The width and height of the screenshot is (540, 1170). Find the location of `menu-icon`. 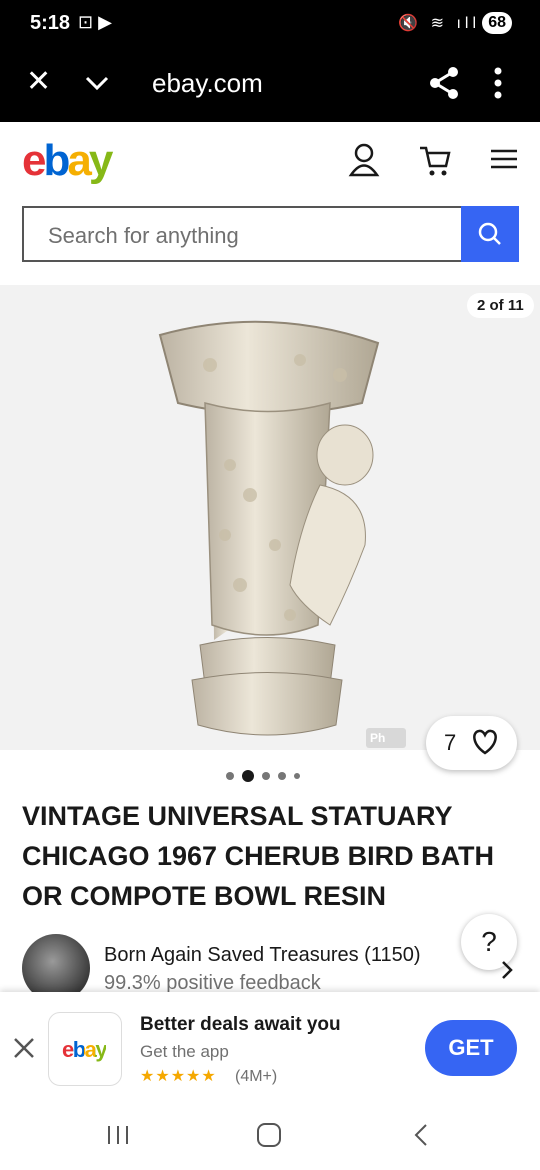

menu-icon is located at coordinates (504, 159).